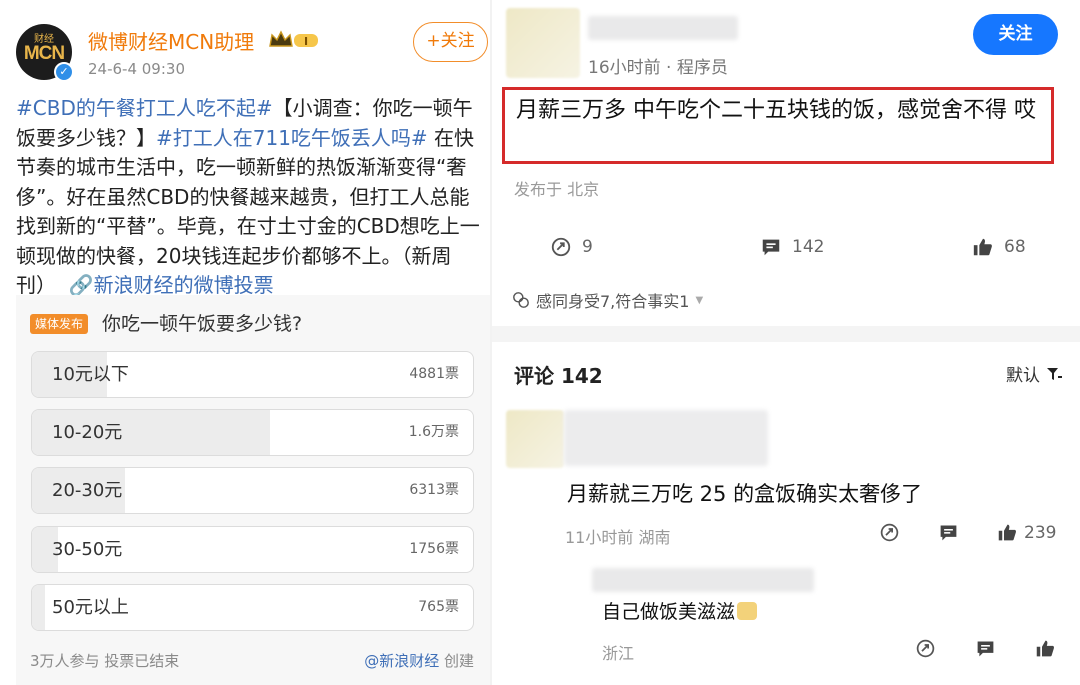 This screenshot has width=1080, height=685. What do you see at coordinates (306, 41) in the screenshot?
I see `svg-text: I` at bounding box center [306, 41].